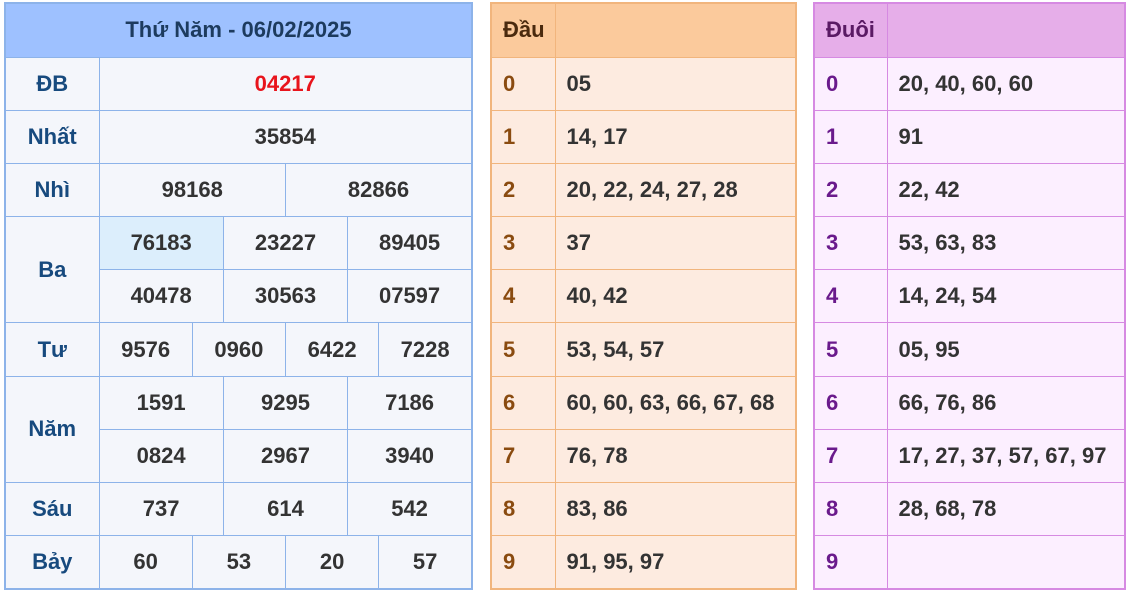  Describe the element at coordinates (1006, 190) in the screenshot. I see `duoi-value: 22, 42` at that location.